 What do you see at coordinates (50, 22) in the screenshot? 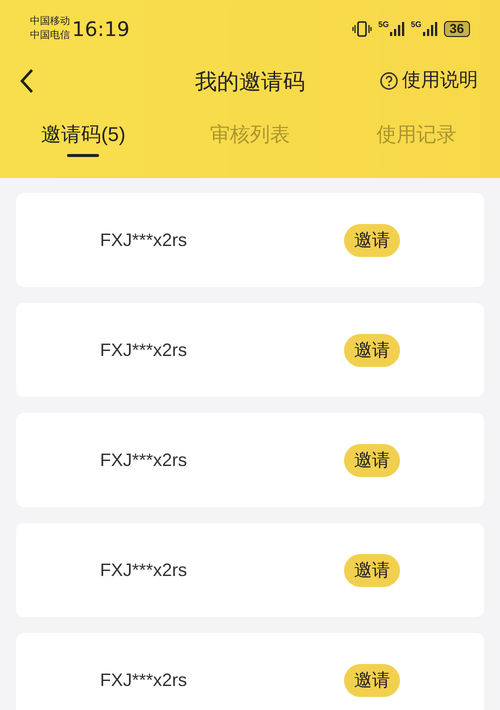
I see `carrier-label: 中国移动` at bounding box center [50, 22].